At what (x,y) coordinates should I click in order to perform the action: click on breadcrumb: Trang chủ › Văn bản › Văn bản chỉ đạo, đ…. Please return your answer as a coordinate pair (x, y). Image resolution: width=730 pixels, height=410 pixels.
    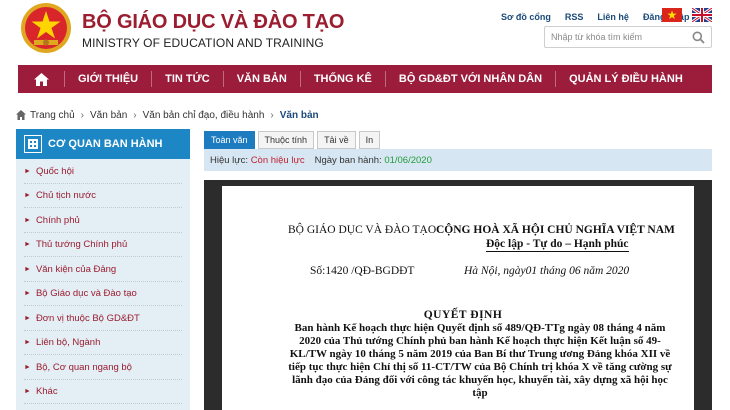
    Looking at the image, I should click on (167, 115).